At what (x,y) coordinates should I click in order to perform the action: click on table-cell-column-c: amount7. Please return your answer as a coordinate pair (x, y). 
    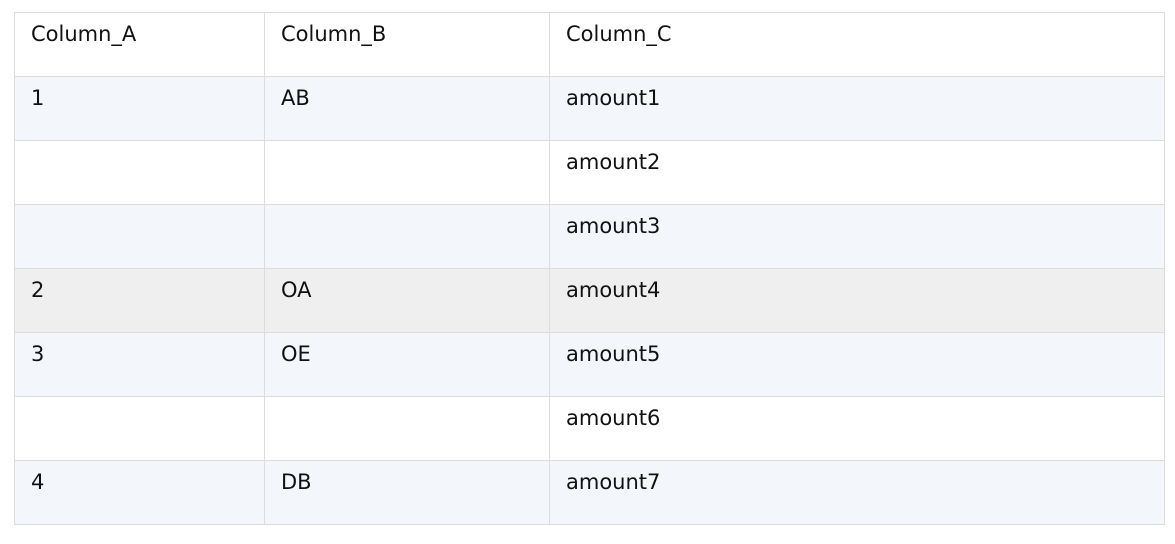
    Looking at the image, I should click on (857, 492).